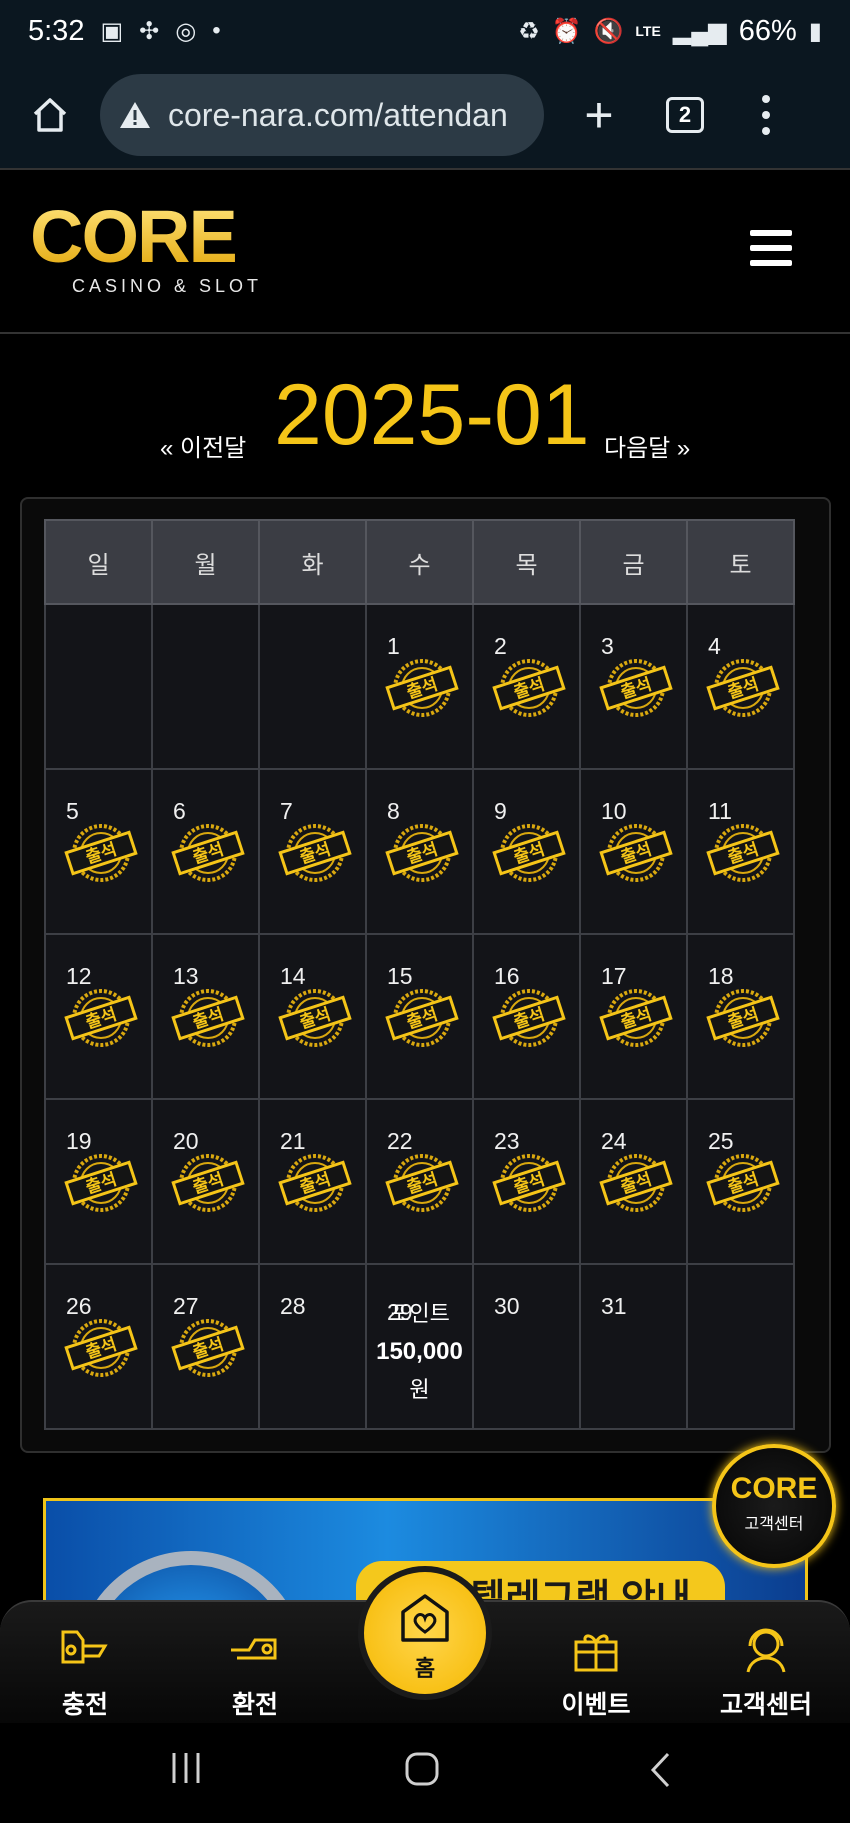 The width and height of the screenshot is (850, 1823). What do you see at coordinates (56, 30) in the screenshot?
I see `clock: 5:32` at bounding box center [56, 30].